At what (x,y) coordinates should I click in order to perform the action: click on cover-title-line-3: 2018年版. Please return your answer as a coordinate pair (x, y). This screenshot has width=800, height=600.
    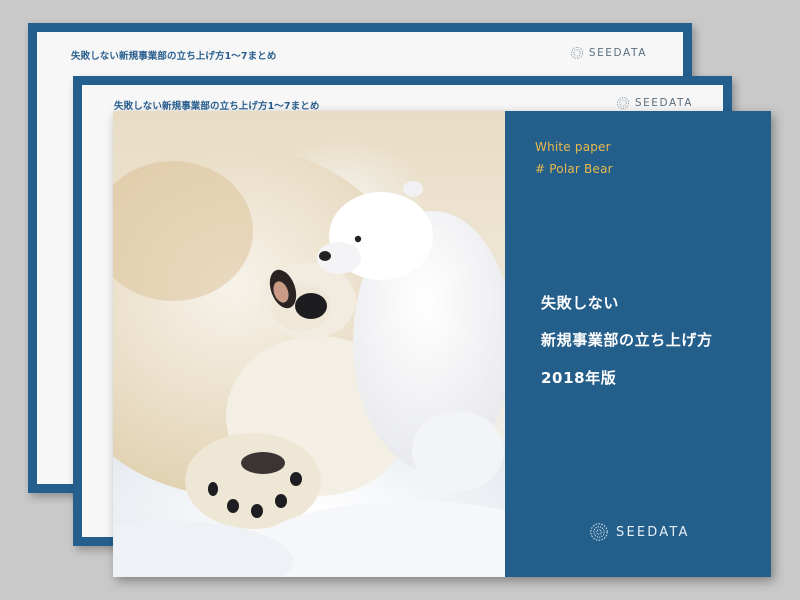
    Looking at the image, I should click on (579, 378).